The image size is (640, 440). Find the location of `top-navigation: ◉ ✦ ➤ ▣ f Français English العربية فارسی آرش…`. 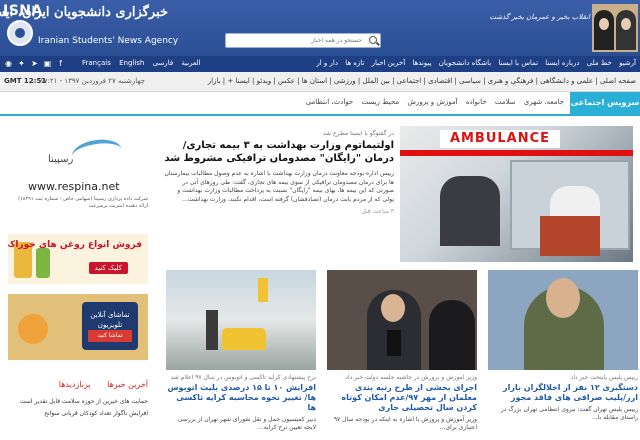

top-navigation: ◉ ✦ ➤ ▣ f Français English العربية فارسی آرش… is located at coordinates (320, 64).